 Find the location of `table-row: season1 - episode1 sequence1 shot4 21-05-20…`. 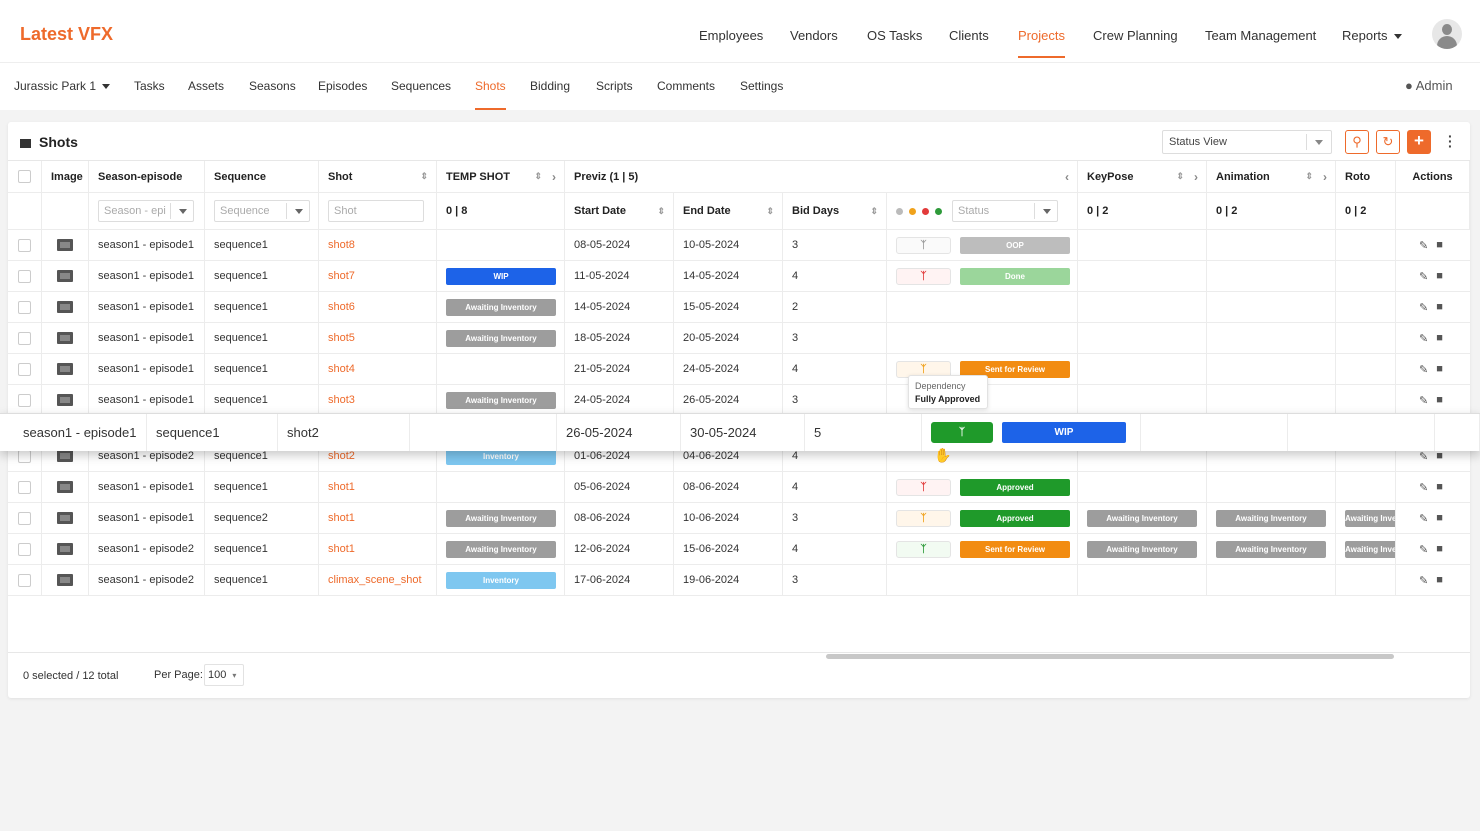

table-row: season1 - episode1 sequence1 shot4 21-05-20… is located at coordinates (739, 369).